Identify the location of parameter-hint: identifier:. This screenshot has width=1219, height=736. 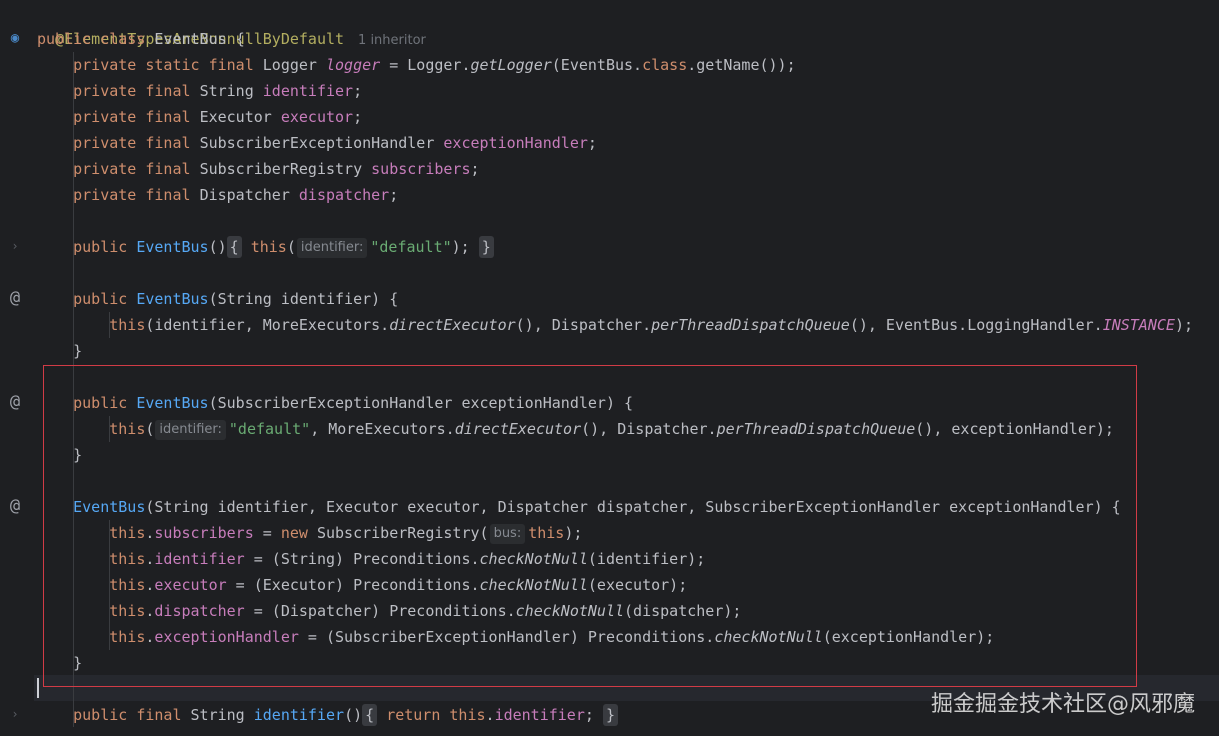
(332, 248).